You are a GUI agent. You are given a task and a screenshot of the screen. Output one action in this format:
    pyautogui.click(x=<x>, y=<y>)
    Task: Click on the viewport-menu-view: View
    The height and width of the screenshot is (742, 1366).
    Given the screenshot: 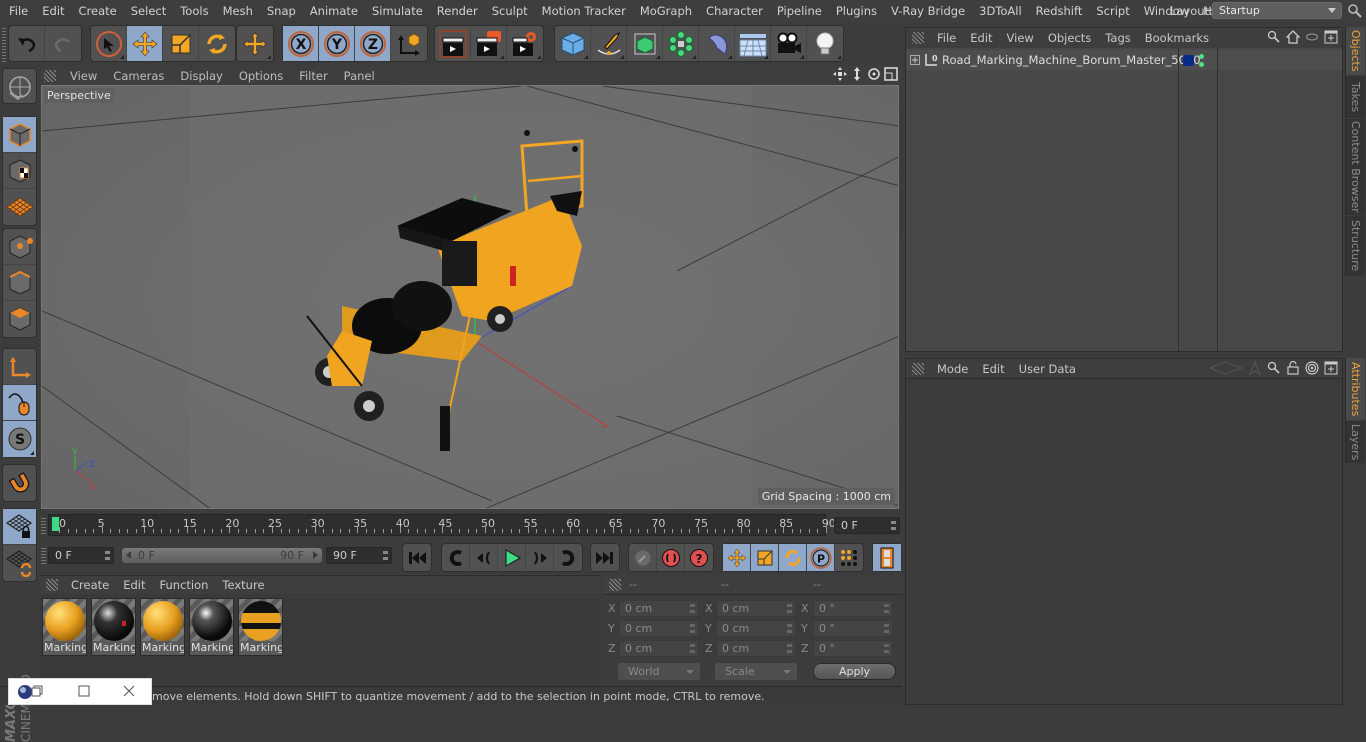 What is the action you would take?
    pyautogui.click(x=83, y=76)
    